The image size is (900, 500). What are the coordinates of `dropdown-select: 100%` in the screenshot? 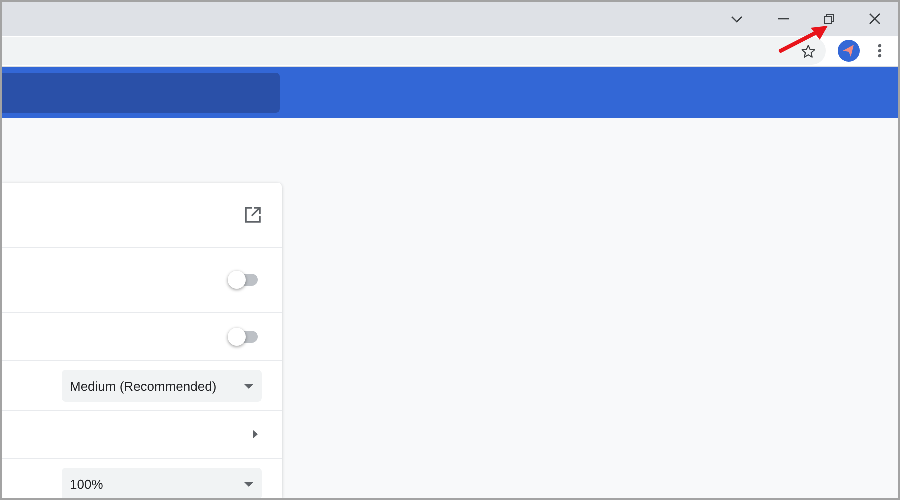 It's located at (162, 483).